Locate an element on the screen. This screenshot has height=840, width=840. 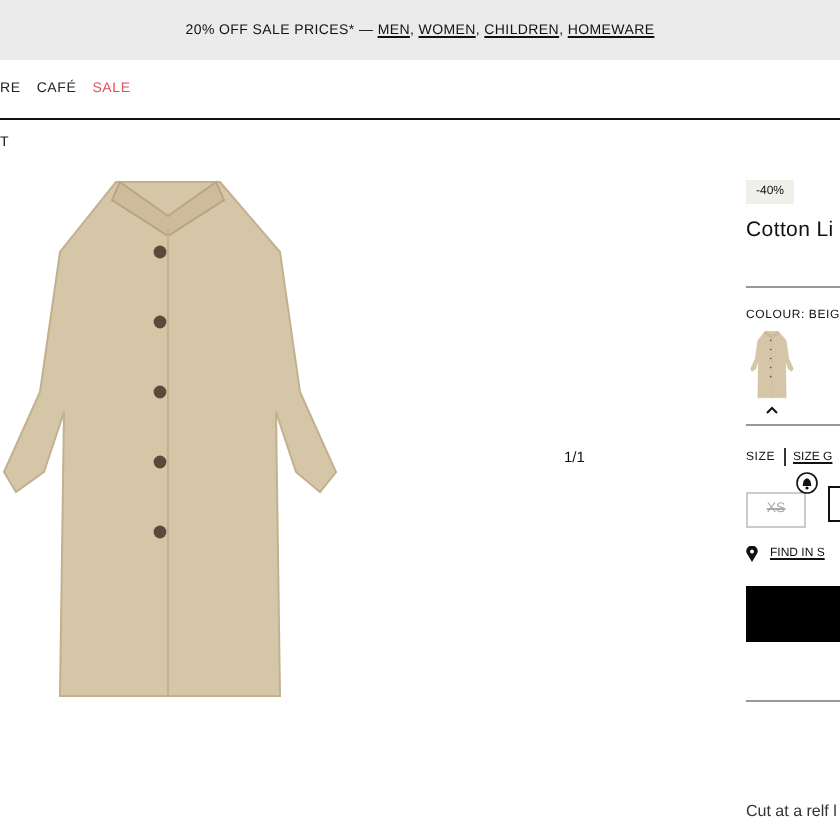
add-to-bag-button is located at coordinates (793, 614).